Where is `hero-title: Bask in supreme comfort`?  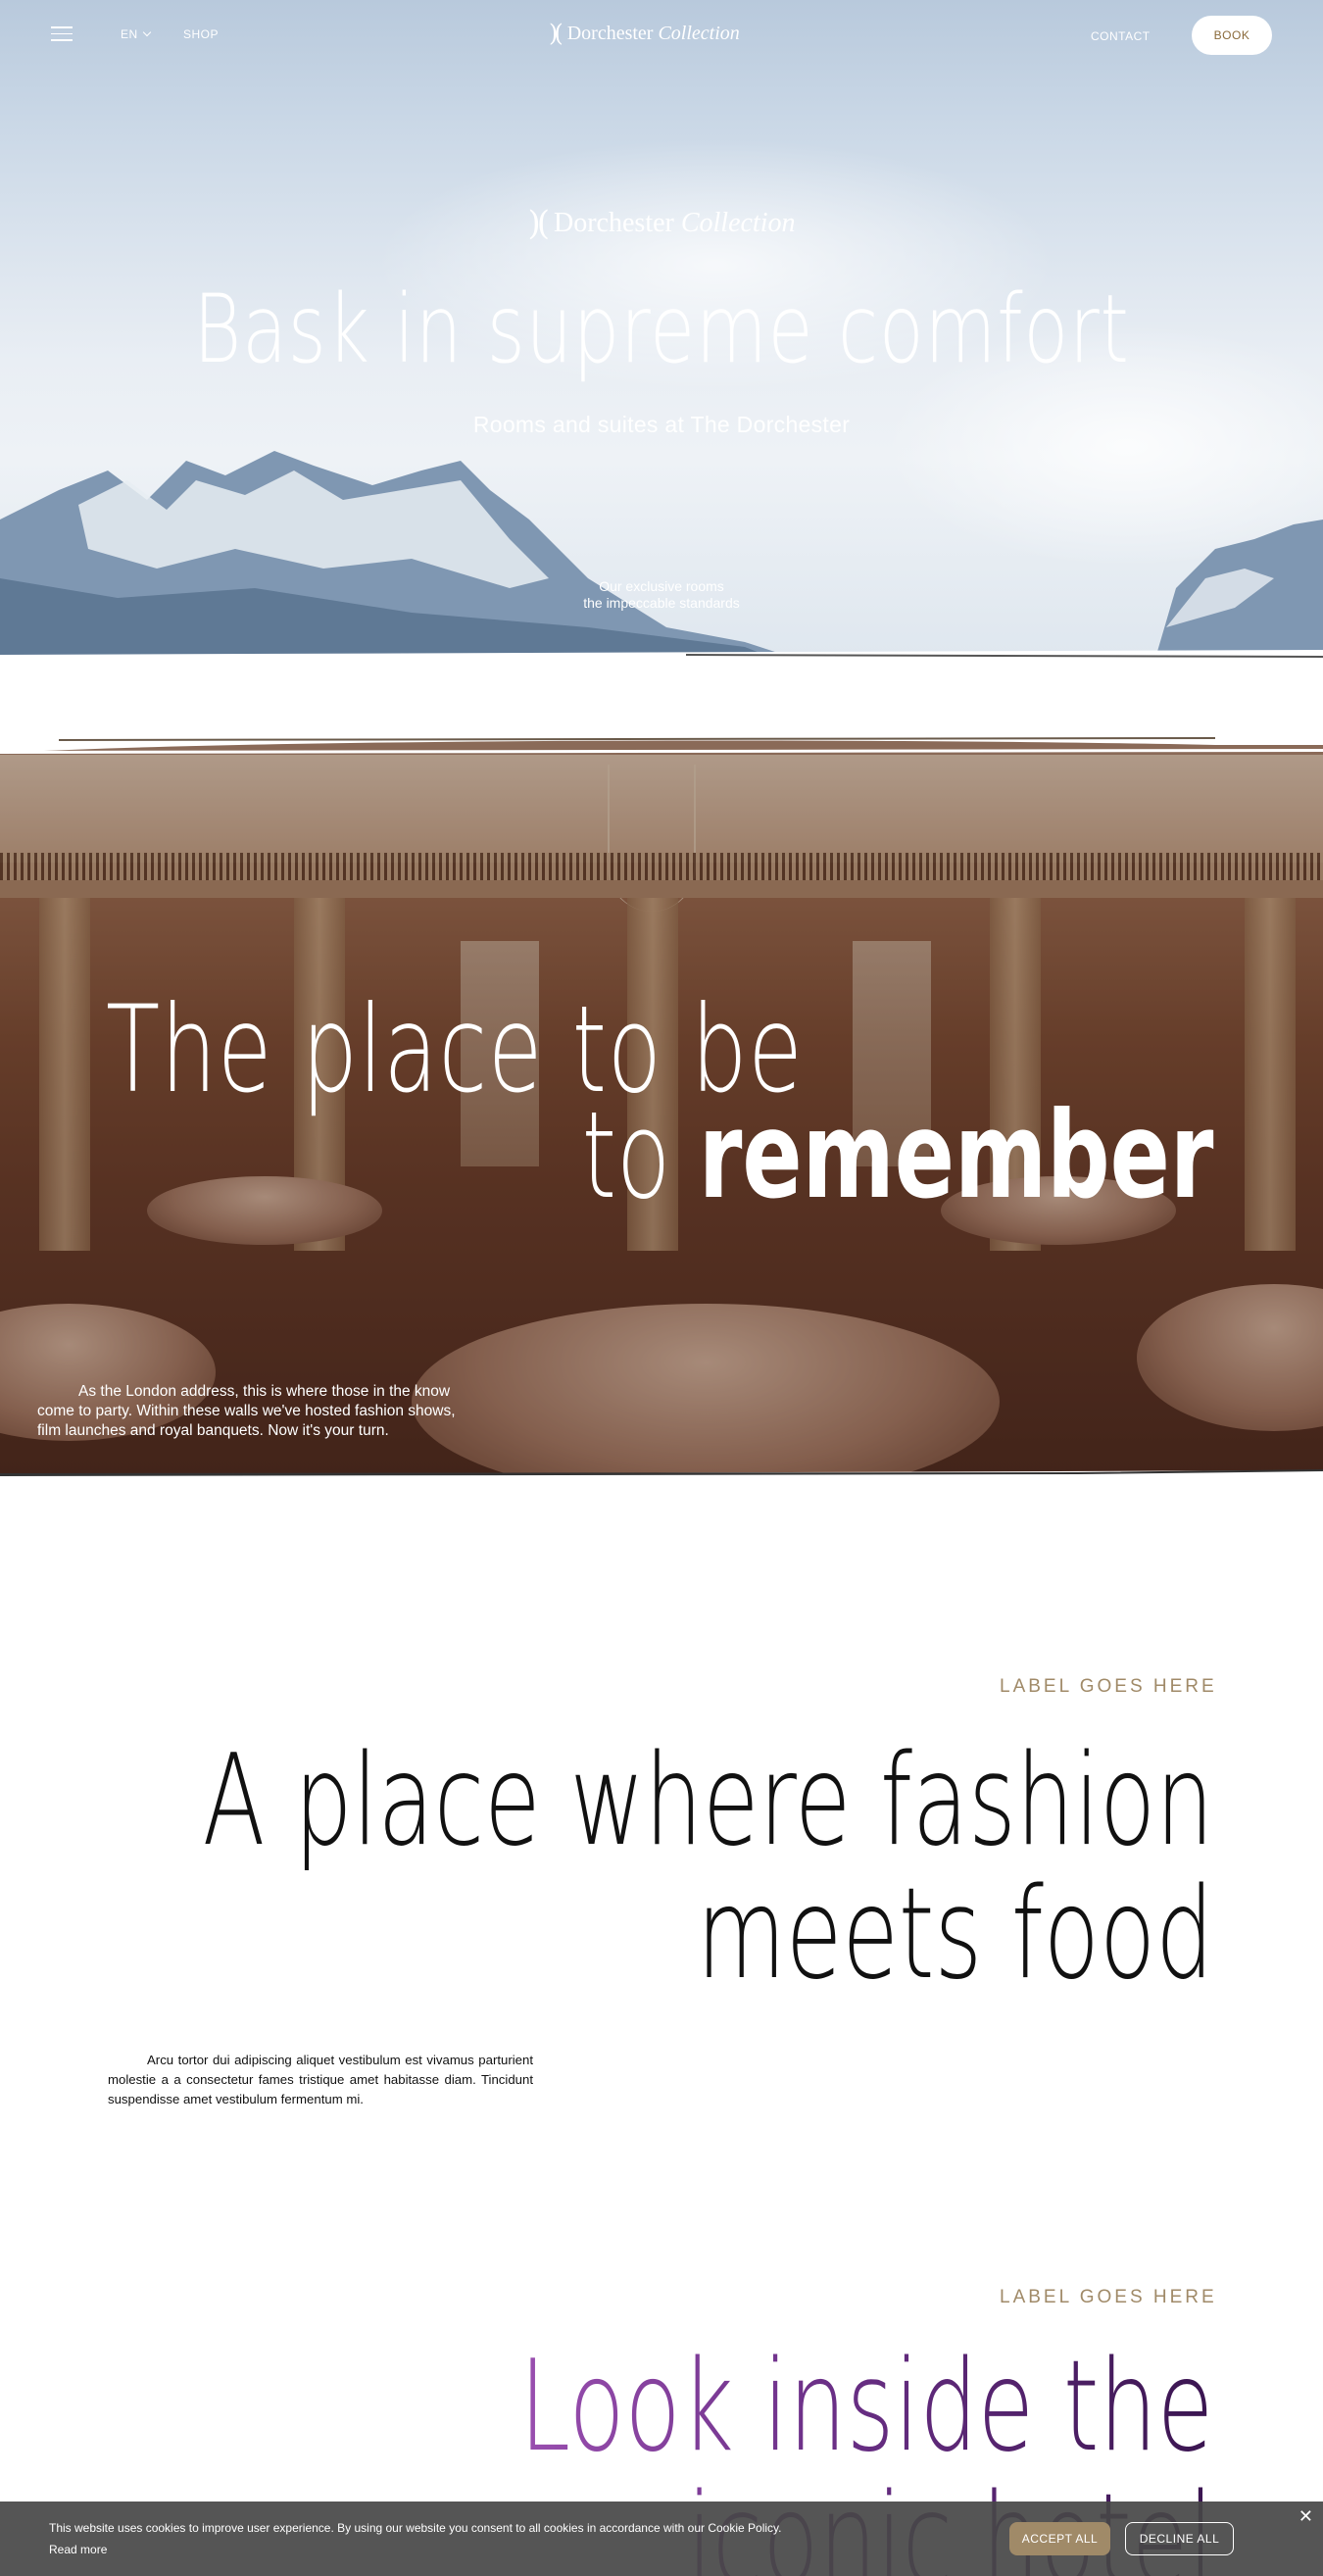 hero-title: Bask in supreme comfort is located at coordinates (661, 329).